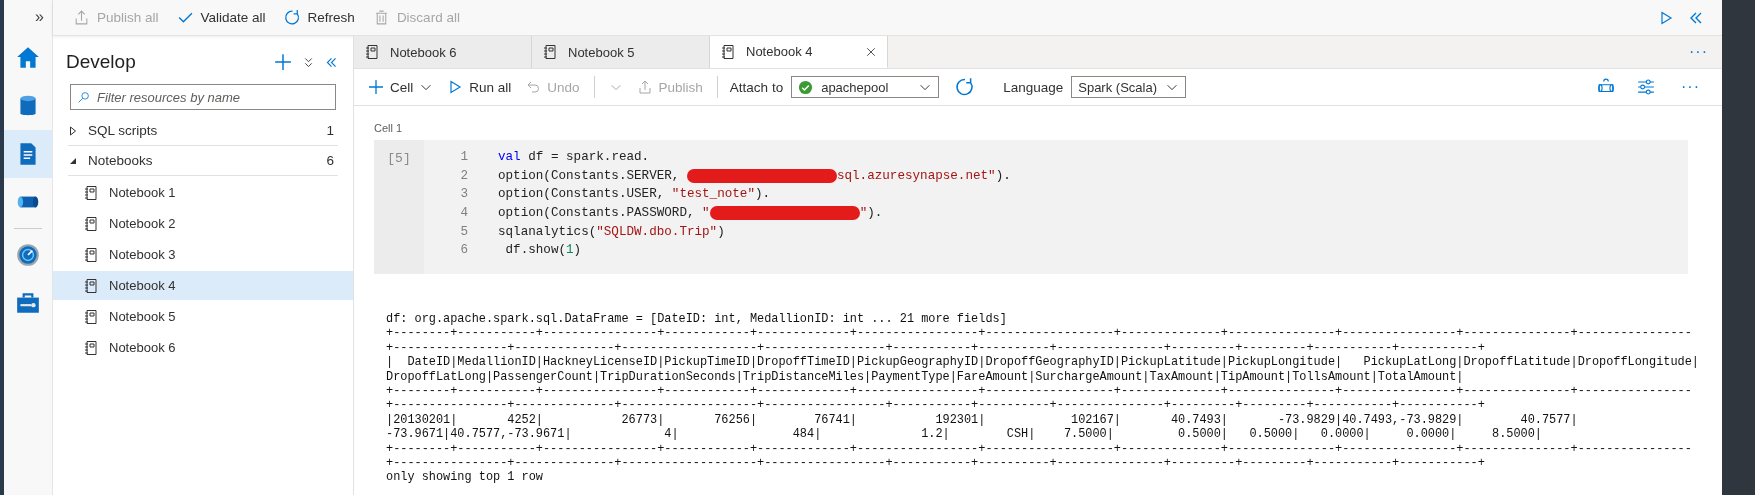  What do you see at coordinates (28, 17) in the screenshot?
I see `expand-button: »` at bounding box center [28, 17].